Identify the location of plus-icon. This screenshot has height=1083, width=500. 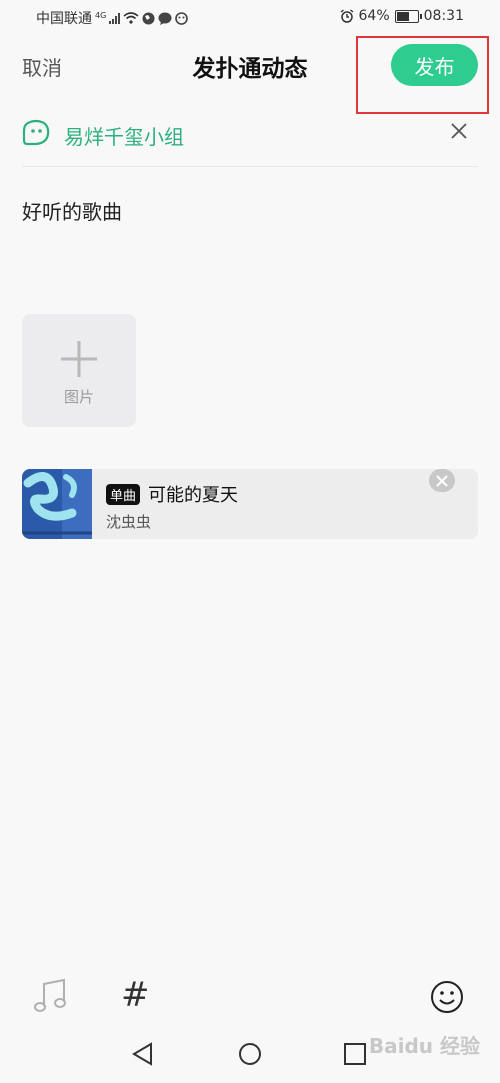
(79, 359).